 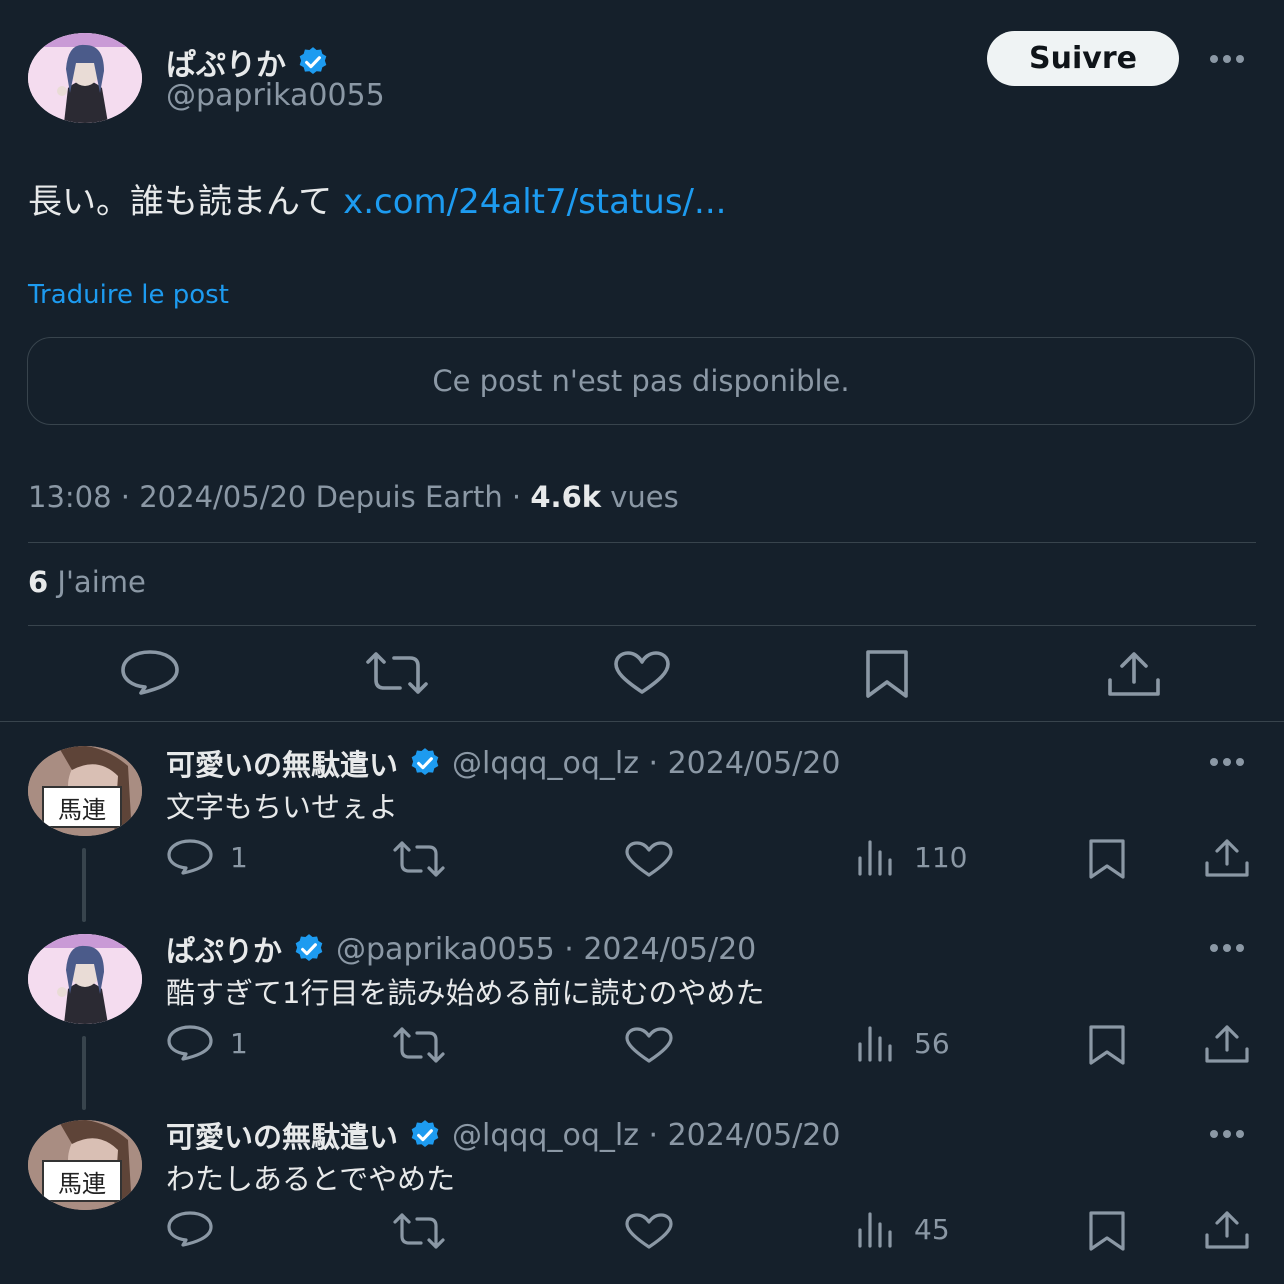 What do you see at coordinates (279, 497) in the screenshot?
I see `post-timestamp: 13:08 · 2024/05/20 Depuis Earth ·` at bounding box center [279, 497].